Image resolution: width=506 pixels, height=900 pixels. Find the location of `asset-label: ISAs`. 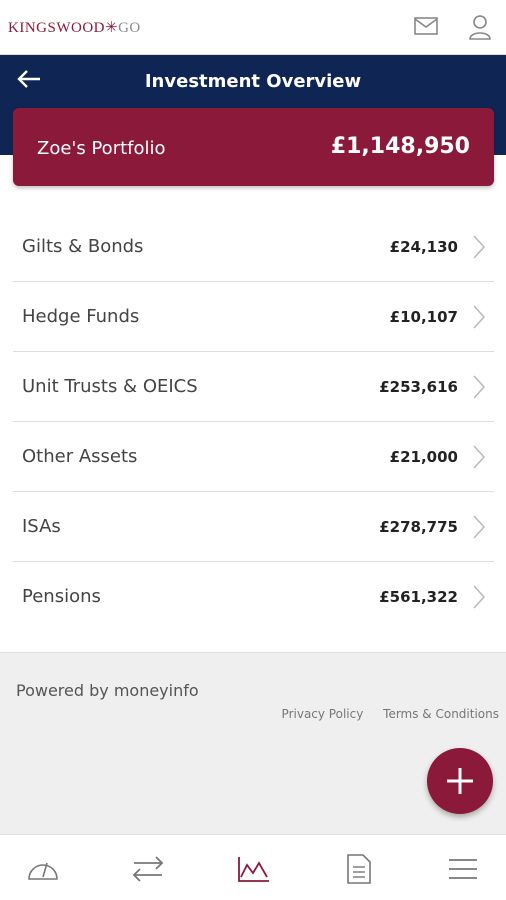

asset-label: ISAs is located at coordinates (41, 526).